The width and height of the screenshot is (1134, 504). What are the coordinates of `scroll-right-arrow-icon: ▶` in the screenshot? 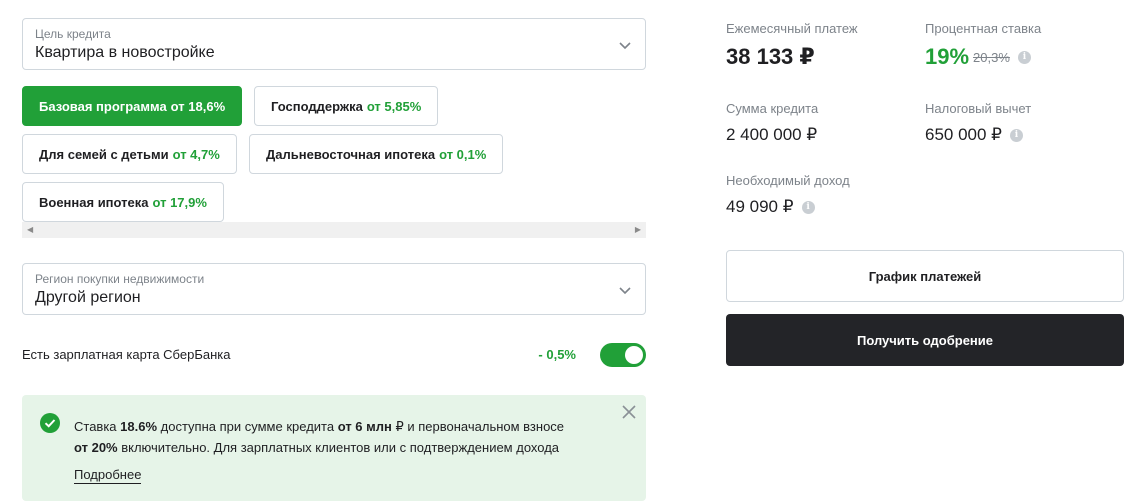 It's located at (638, 230).